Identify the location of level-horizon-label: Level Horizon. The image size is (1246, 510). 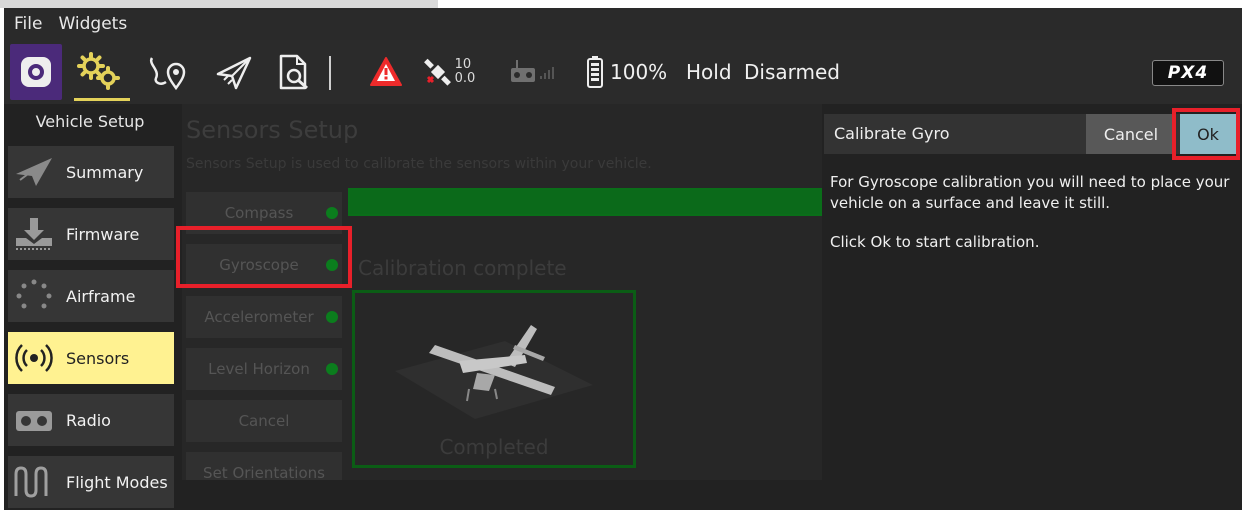
(259, 369).